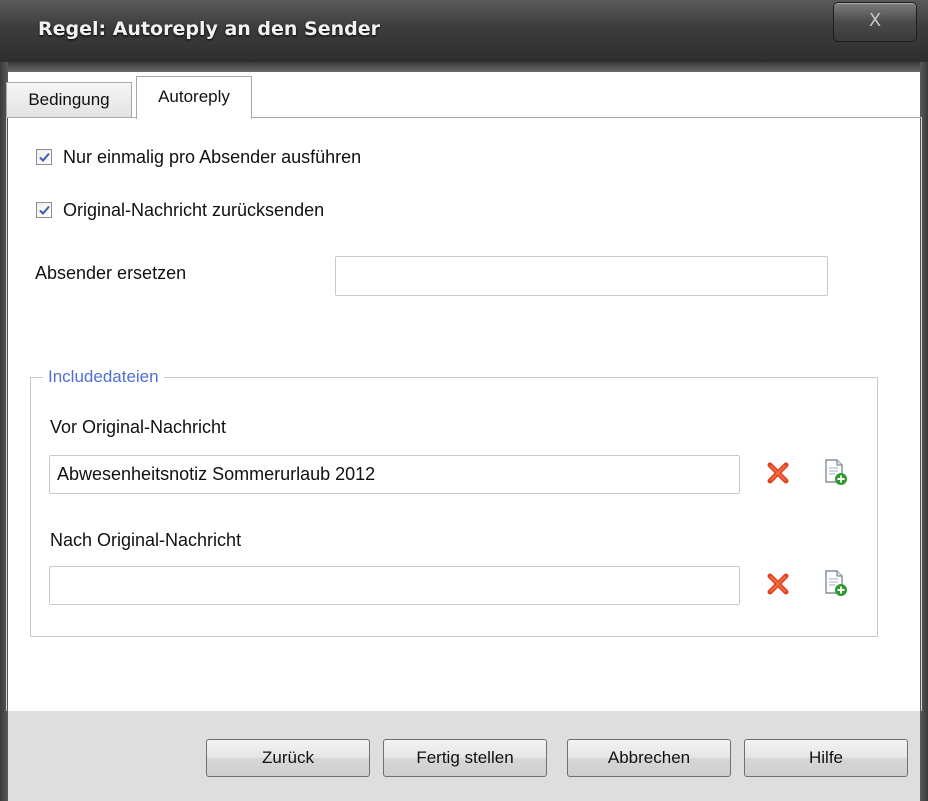 The width and height of the screenshot is (928, 801). Describe the element at coordinates (581, 276) in the screenshot. I see `replace-sender-input` at that location.